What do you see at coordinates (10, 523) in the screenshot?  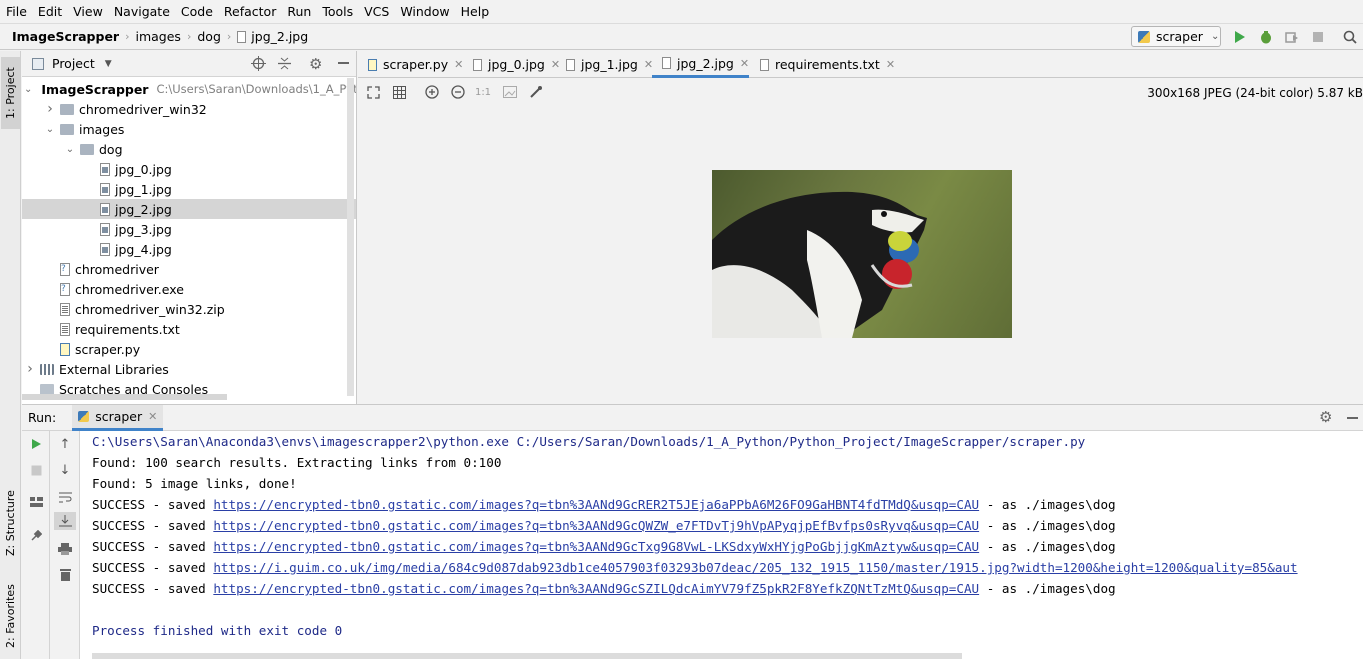 I see `structure-tool-tab: Z: Structure` at bounding box center [10, 523].